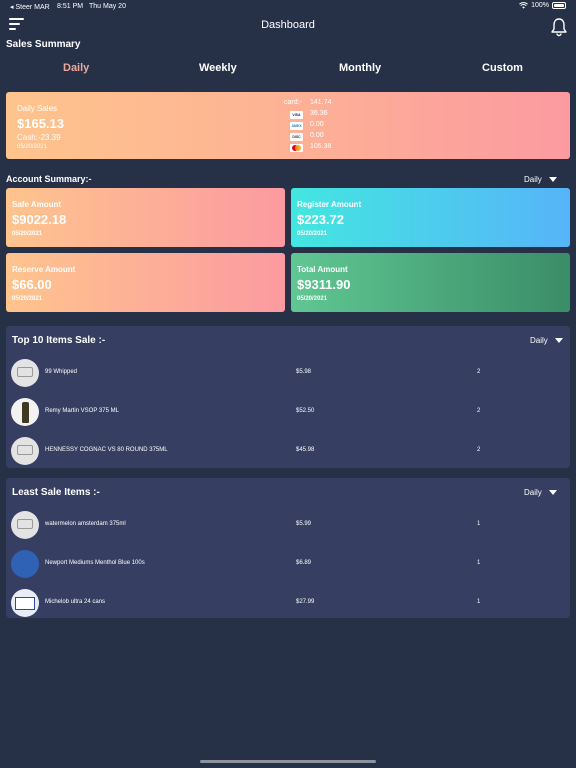 The height and width of the screenshot is (768, 576). I want to click on sales-amount: $165.13, so click(40, 123).